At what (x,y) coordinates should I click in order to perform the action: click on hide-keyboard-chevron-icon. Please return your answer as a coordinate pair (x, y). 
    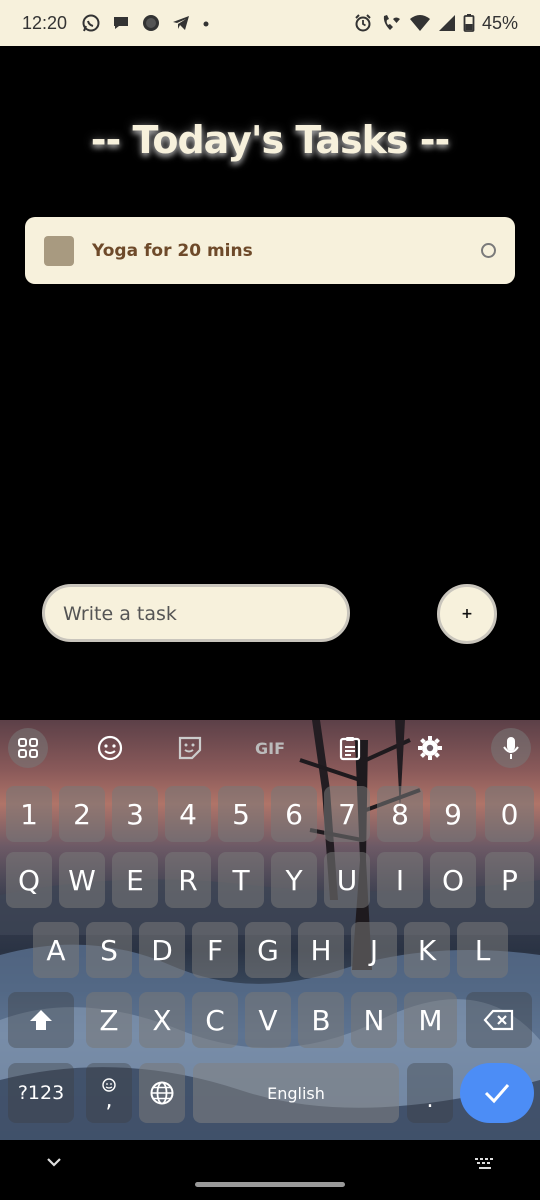
    Looking at the image, I should click on (54, 1163).